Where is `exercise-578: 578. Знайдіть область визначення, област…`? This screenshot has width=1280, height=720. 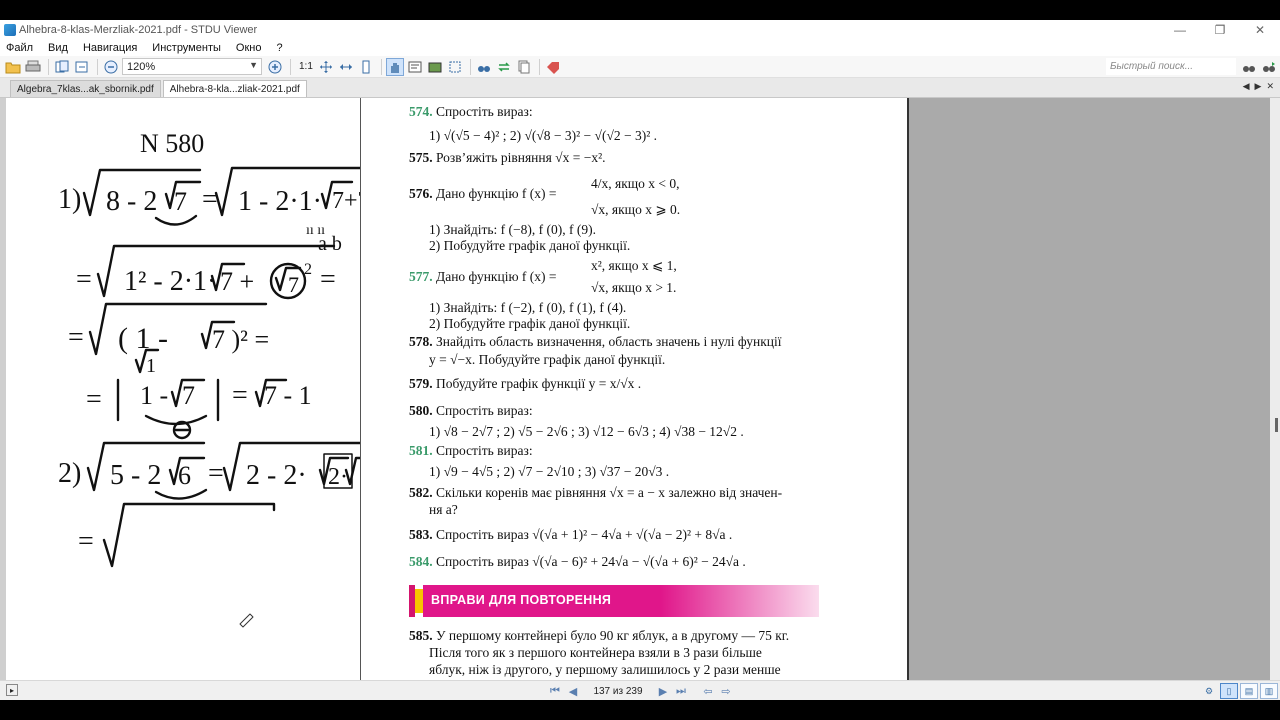 exercise-578: 578. Знайдіть область визначення, област… is located at coordinates (595, 342).